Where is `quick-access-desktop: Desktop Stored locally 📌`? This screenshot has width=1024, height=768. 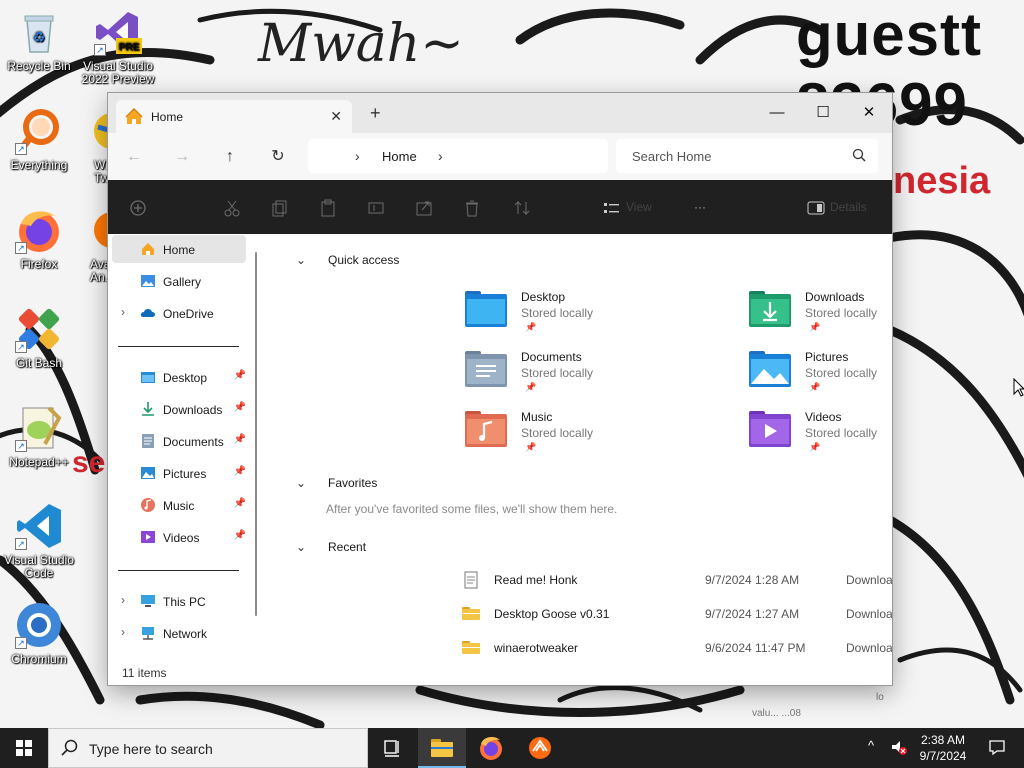 quick-access-desktop: Desktop Stored locally 📌 is located at coordinates (589, 314).